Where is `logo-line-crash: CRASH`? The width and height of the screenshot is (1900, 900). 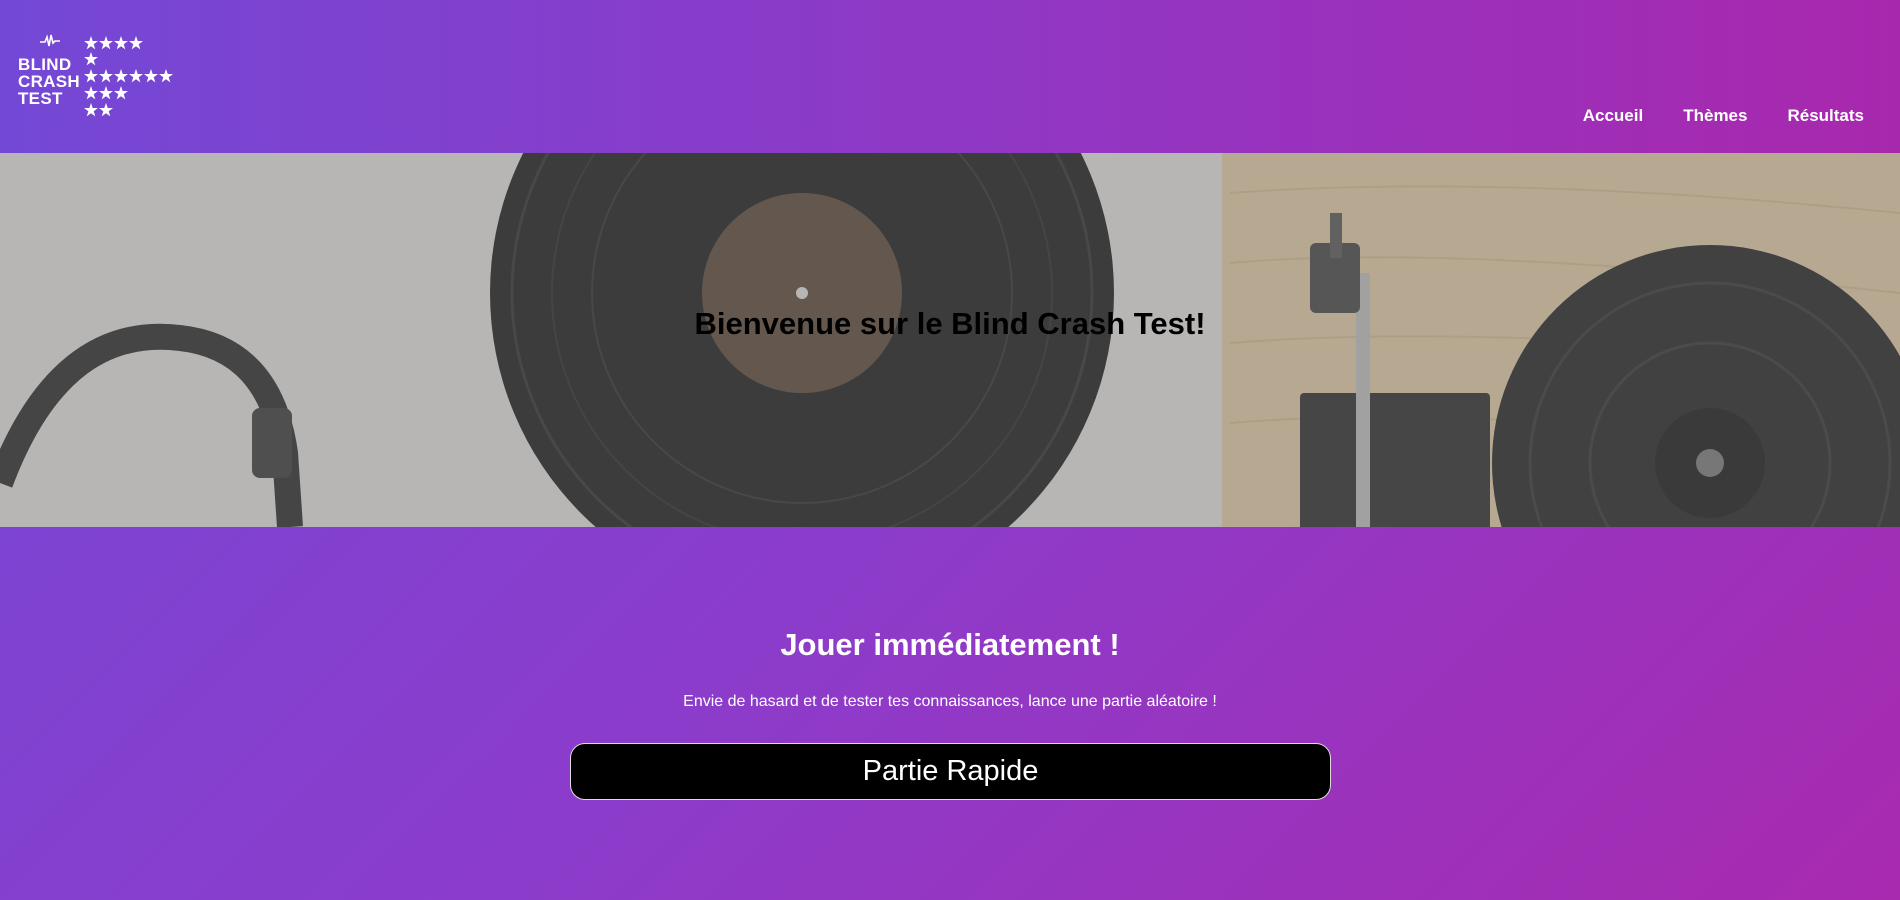 logo-line-crash: CRASH is located at coordinates (49, 81).